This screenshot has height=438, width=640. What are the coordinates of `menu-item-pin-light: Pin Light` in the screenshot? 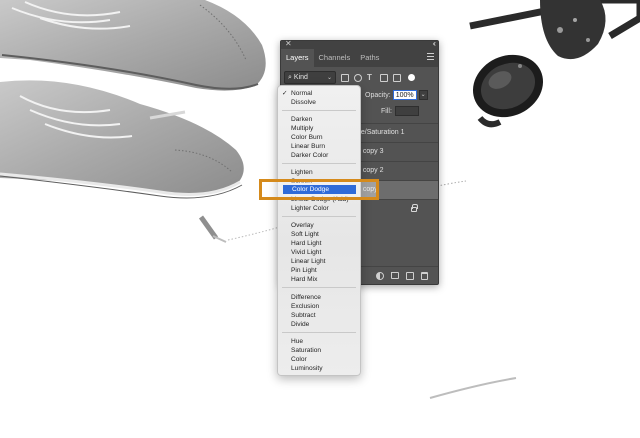 It's located at (319, 270).